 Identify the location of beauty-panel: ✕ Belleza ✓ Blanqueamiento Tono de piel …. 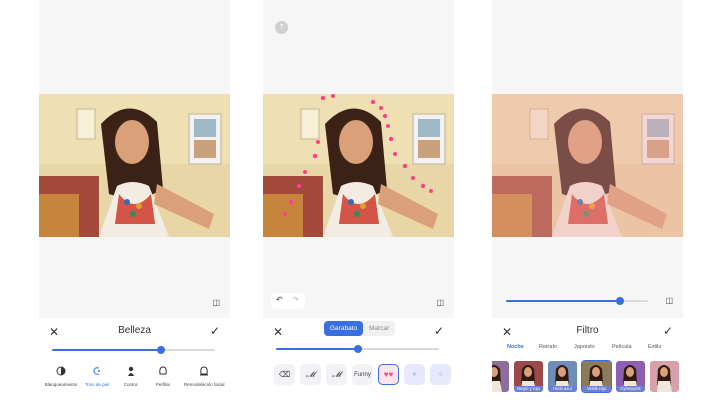
(134, 361).